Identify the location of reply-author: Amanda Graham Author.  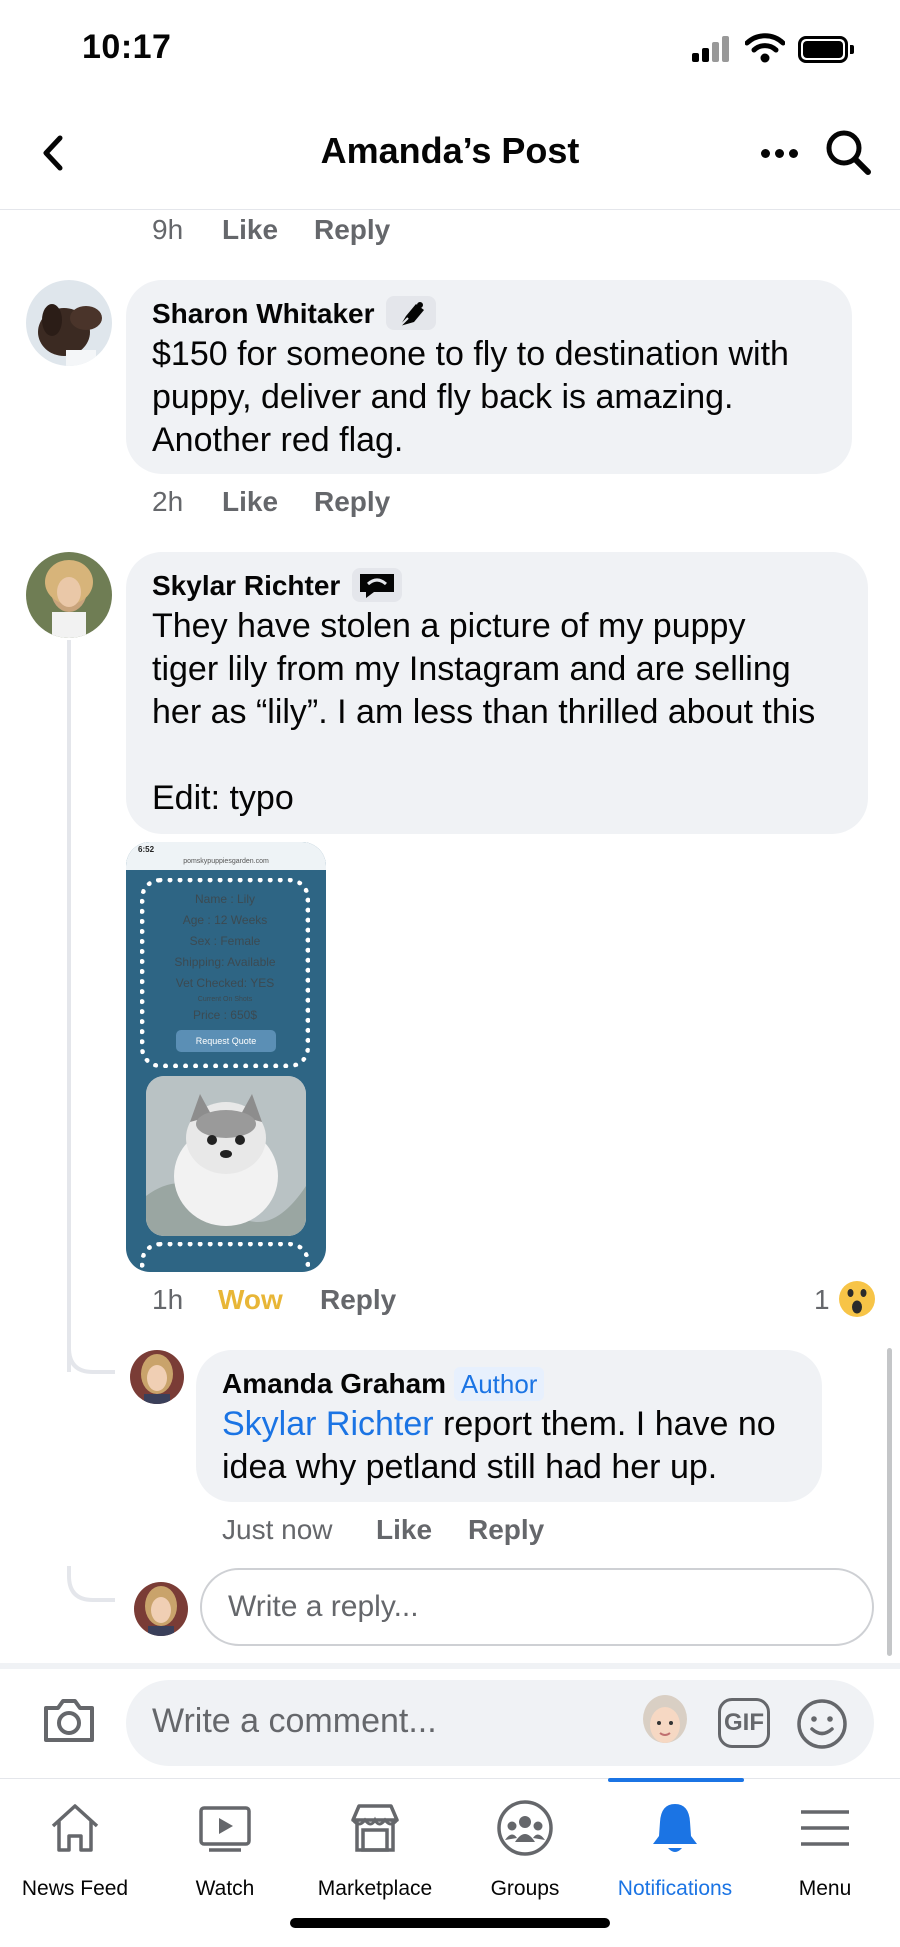
(383, 1384).